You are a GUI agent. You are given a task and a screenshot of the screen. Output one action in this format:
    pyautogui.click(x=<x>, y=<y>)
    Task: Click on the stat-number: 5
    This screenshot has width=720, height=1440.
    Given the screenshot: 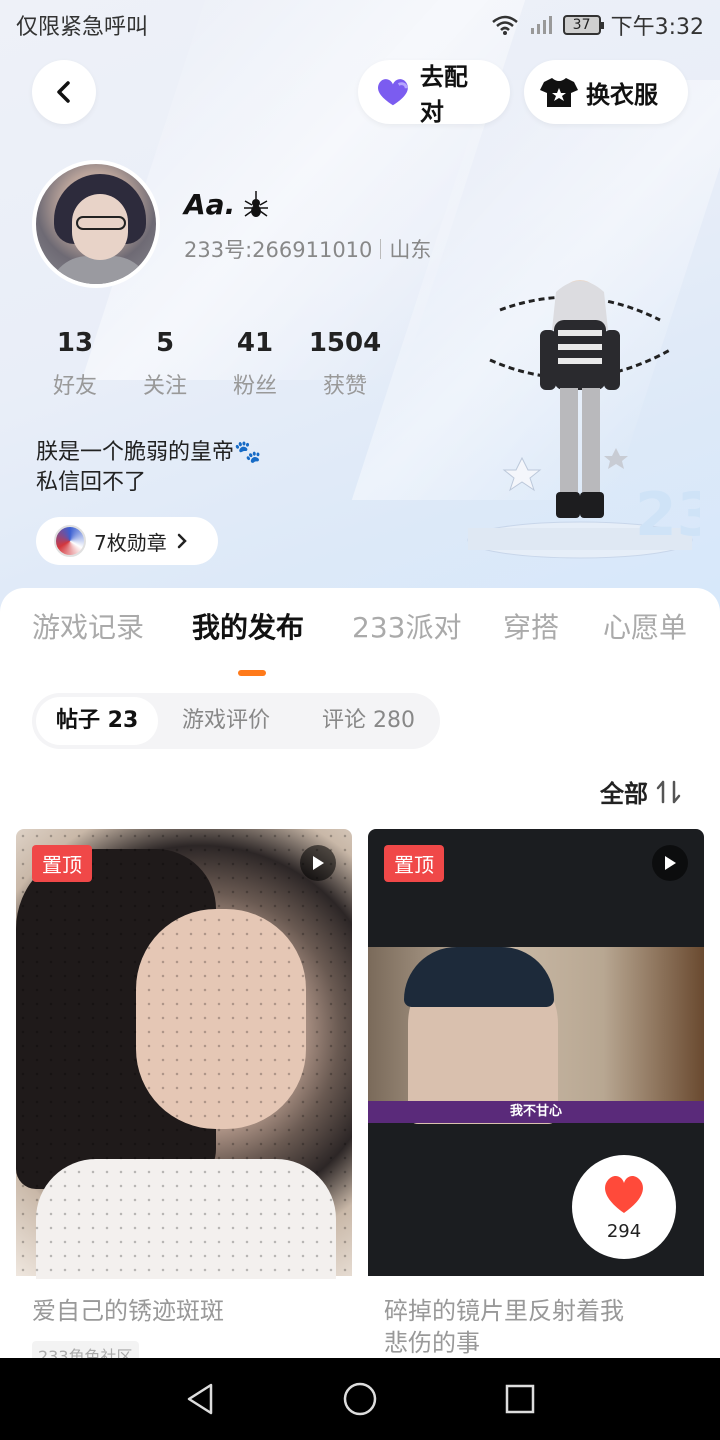 What is the action you would take?
    pyautogui.click(x=165, y=343)
    